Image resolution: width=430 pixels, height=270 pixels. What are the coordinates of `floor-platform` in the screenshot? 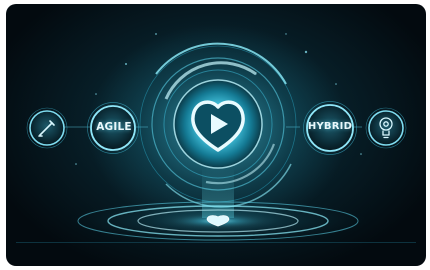 It's located at (218, 221).